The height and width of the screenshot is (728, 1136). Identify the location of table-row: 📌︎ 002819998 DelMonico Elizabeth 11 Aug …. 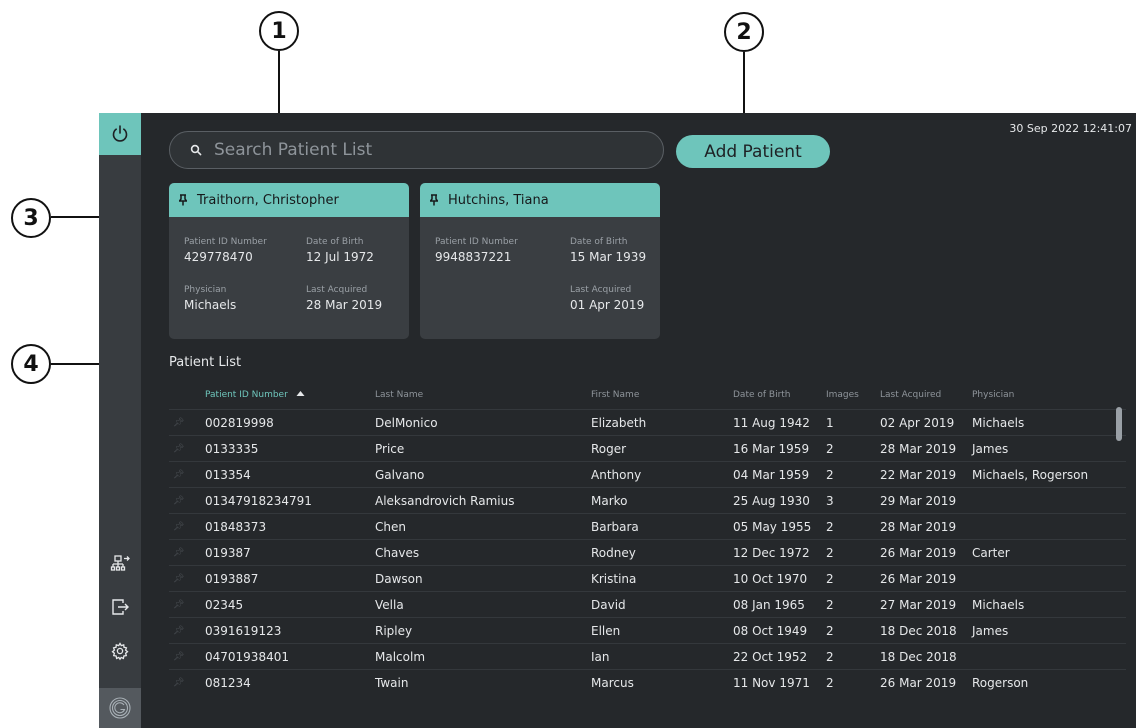
(647, 422).